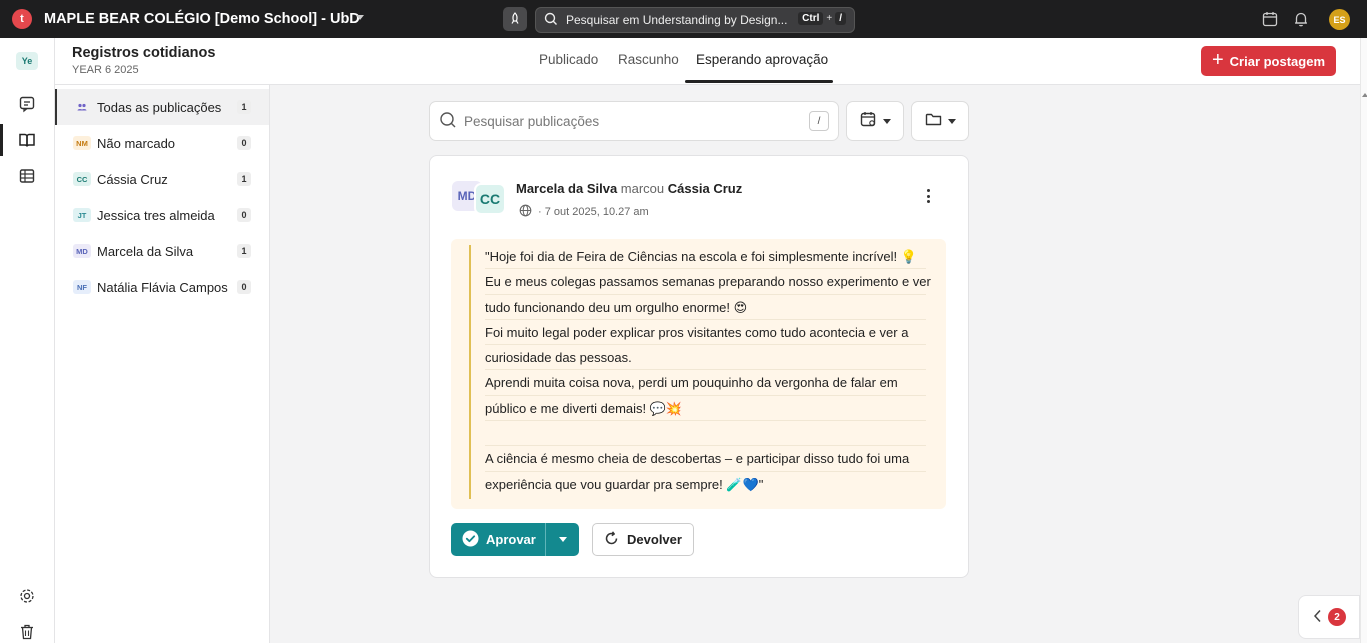  Describe the element at coordinates (593, 212) in the screenshot. I see `post-timestamp: · 7 out 2025, 10.27 am` at that location.